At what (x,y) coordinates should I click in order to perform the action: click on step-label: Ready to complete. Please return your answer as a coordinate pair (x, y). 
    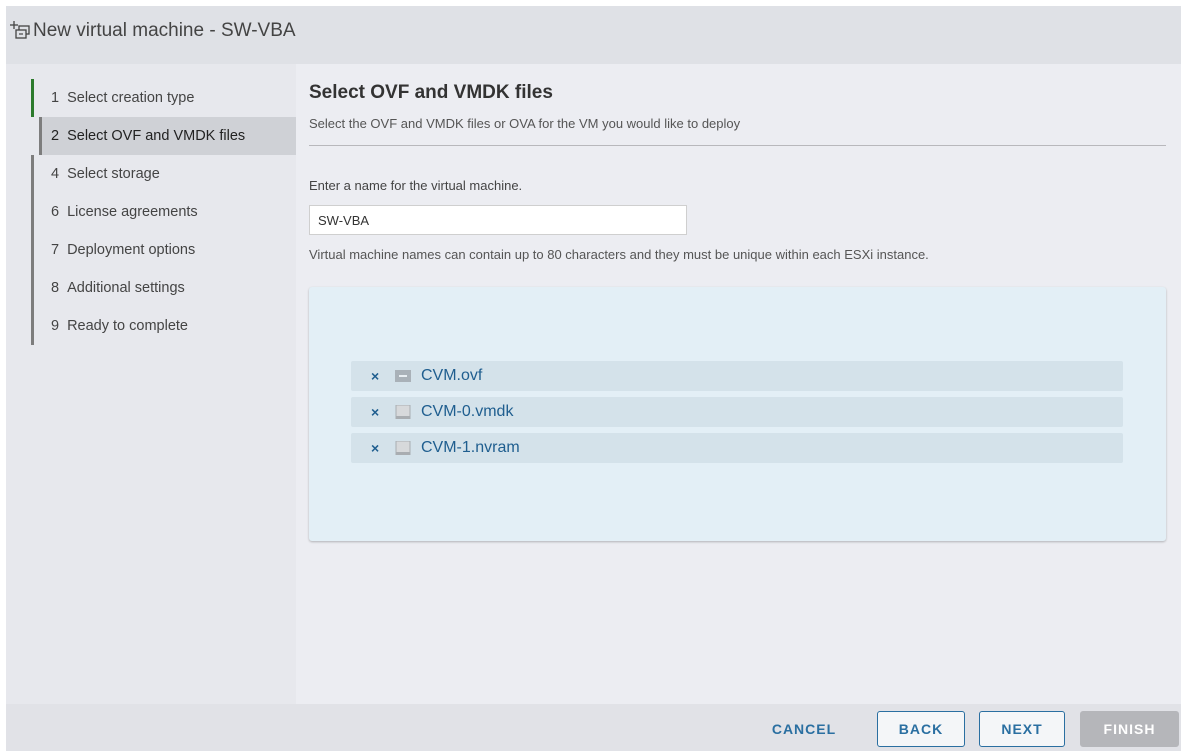
    Looking at the image, I should click on (127, 326).